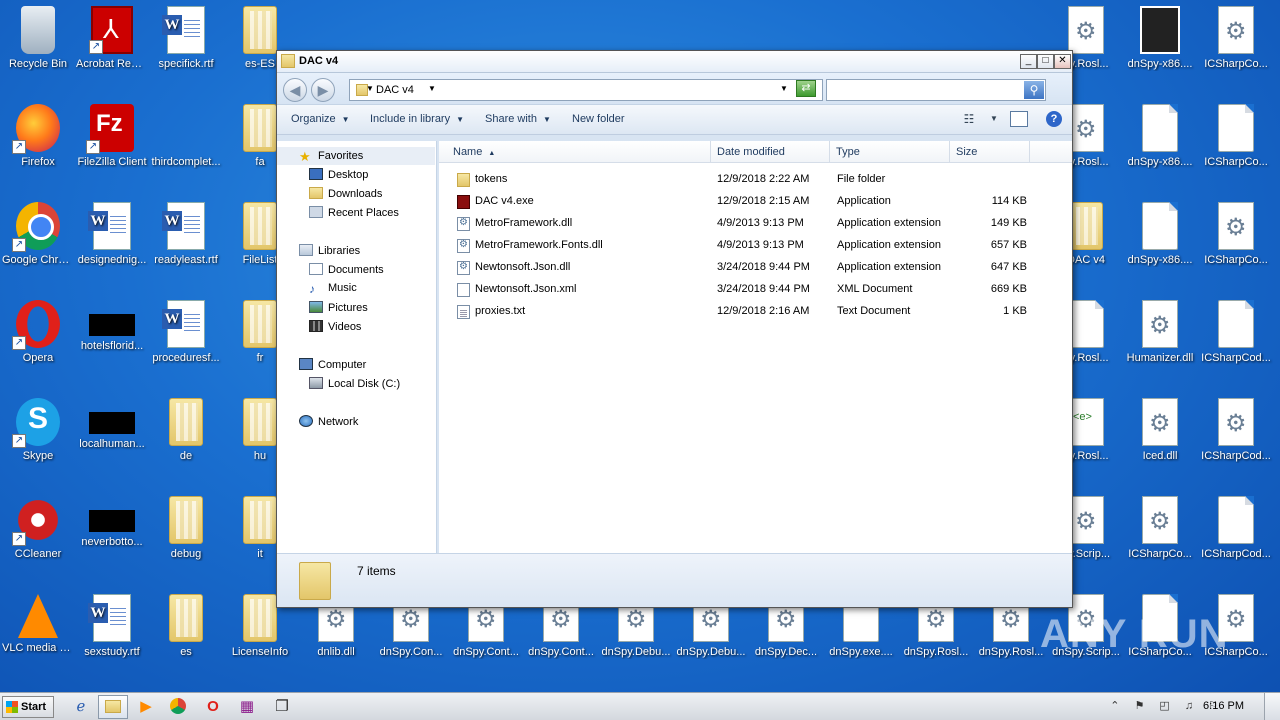 The height and width of the screenshot is (720, 1280). I want to click on maximize-button: □, so click(1045, 61).